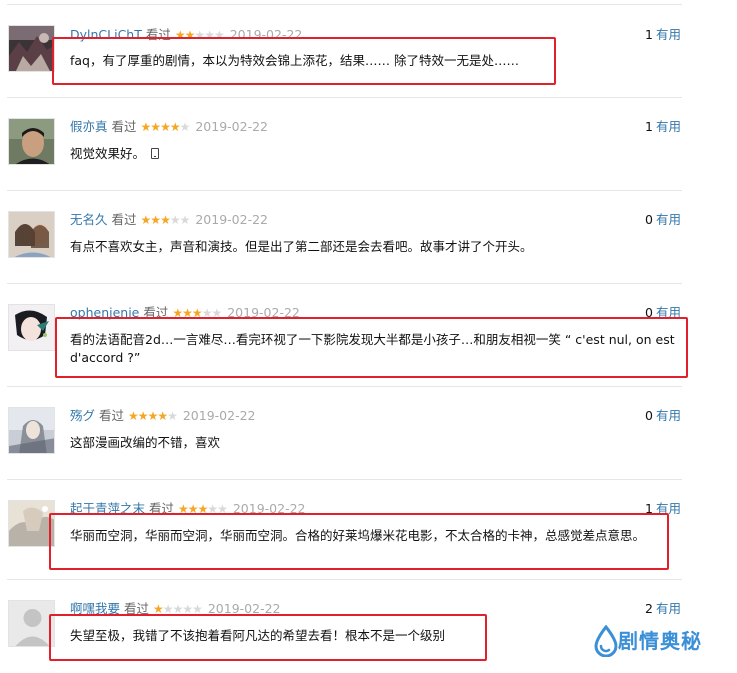 Image resolution: width=737 pixels, height=673 pixels. Describe the element at coordinates (108, 153) in the screenshot. I see `comment-text: 视觉效果好。` at that location.